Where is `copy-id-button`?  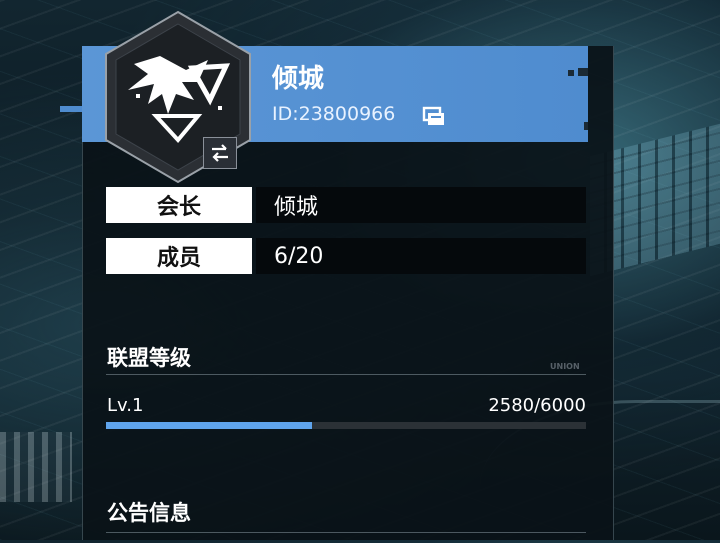
copy-id-button is located at coordinates (433, 116).